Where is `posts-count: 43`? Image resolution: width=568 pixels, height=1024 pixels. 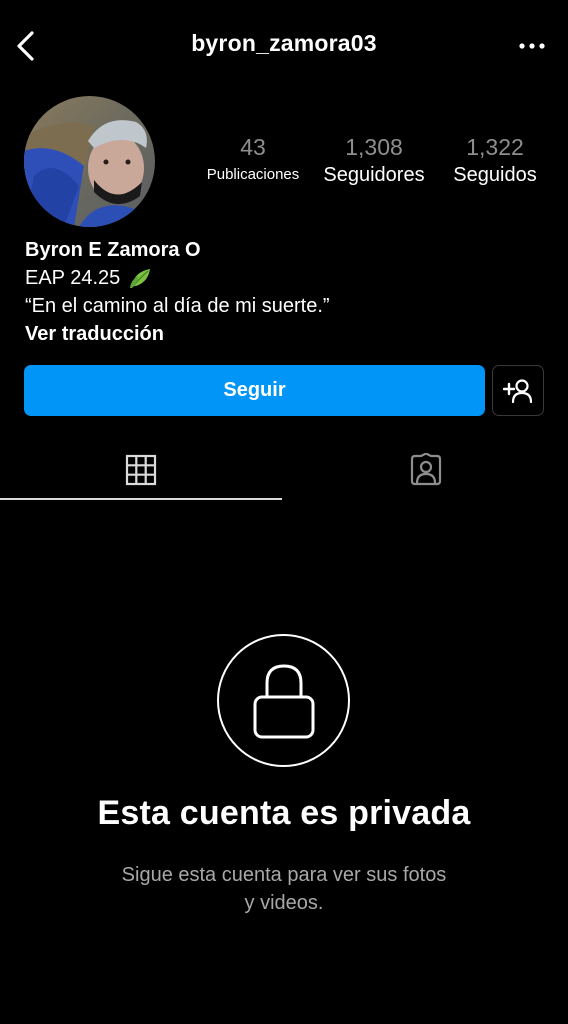
posts-count: 43 is located at coordinates (253, 147).